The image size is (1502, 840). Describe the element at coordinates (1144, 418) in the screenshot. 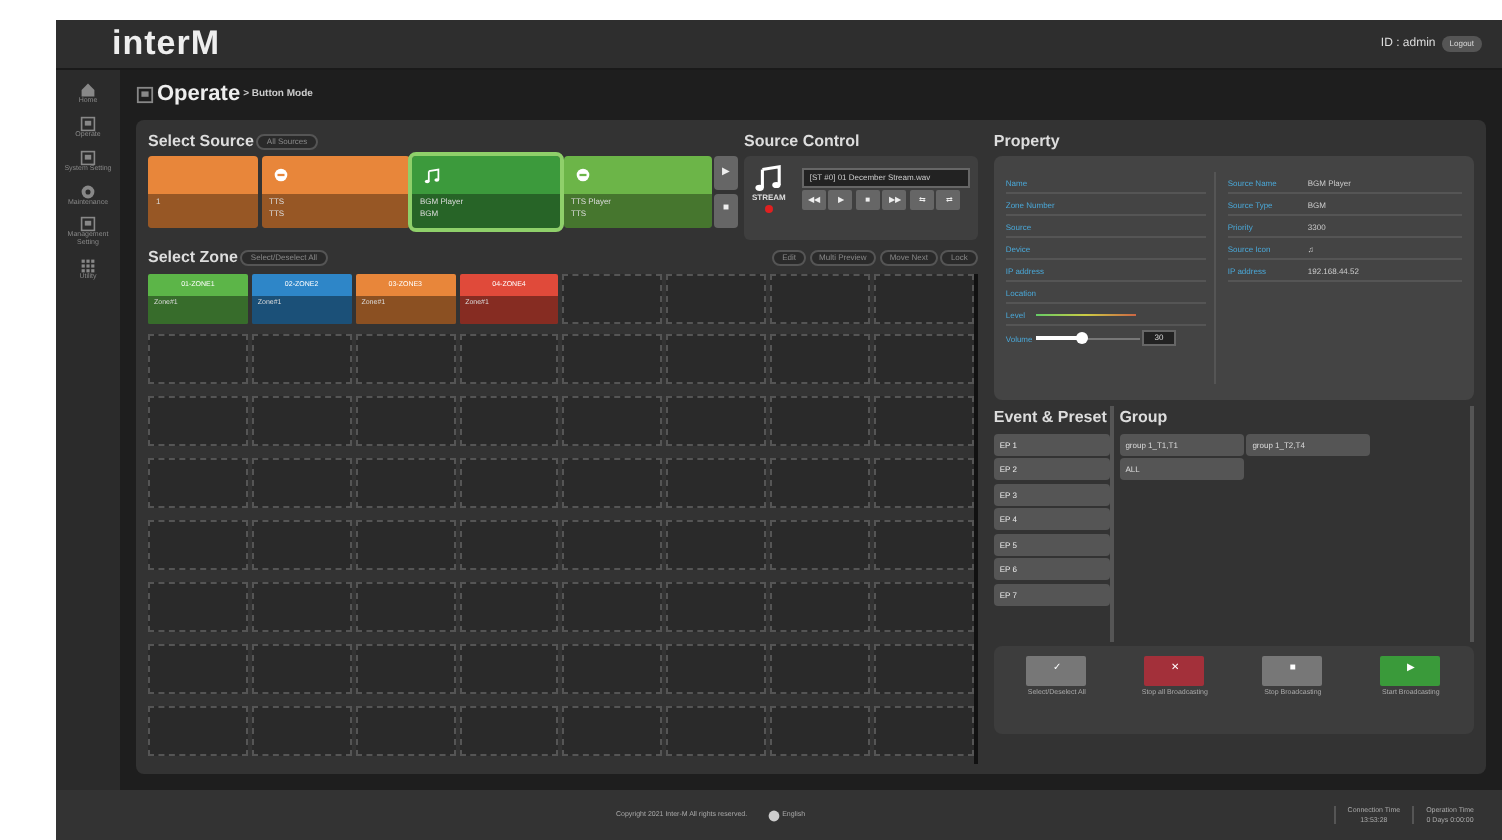

I see `section-title: Group` at that location.